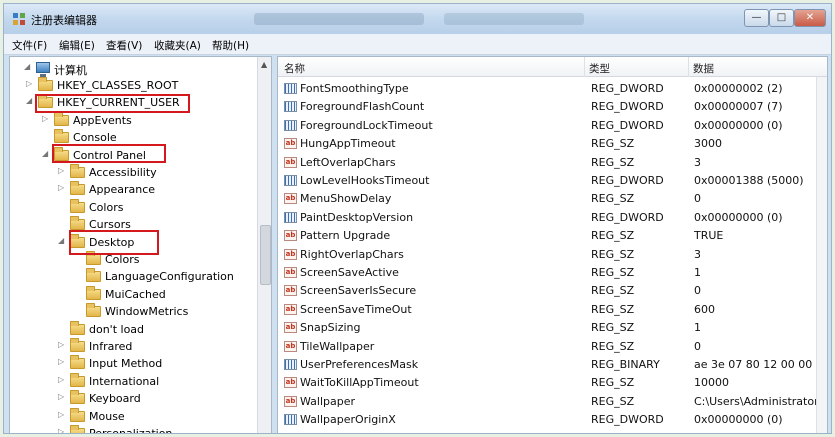  What do you see at coordinates (169, 277) in the screenshot?
I see `tree-item-label: LanguageConfiguration` at bounding box center [169, 277].